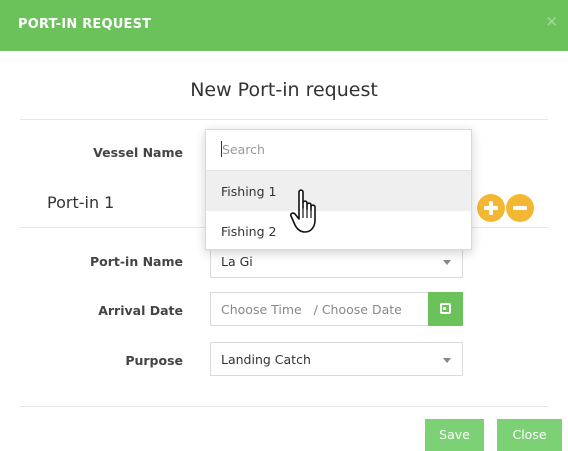 This screenshot has height=451, width=568. I want to click on option-label: Fishing 2, so click(249, 231).